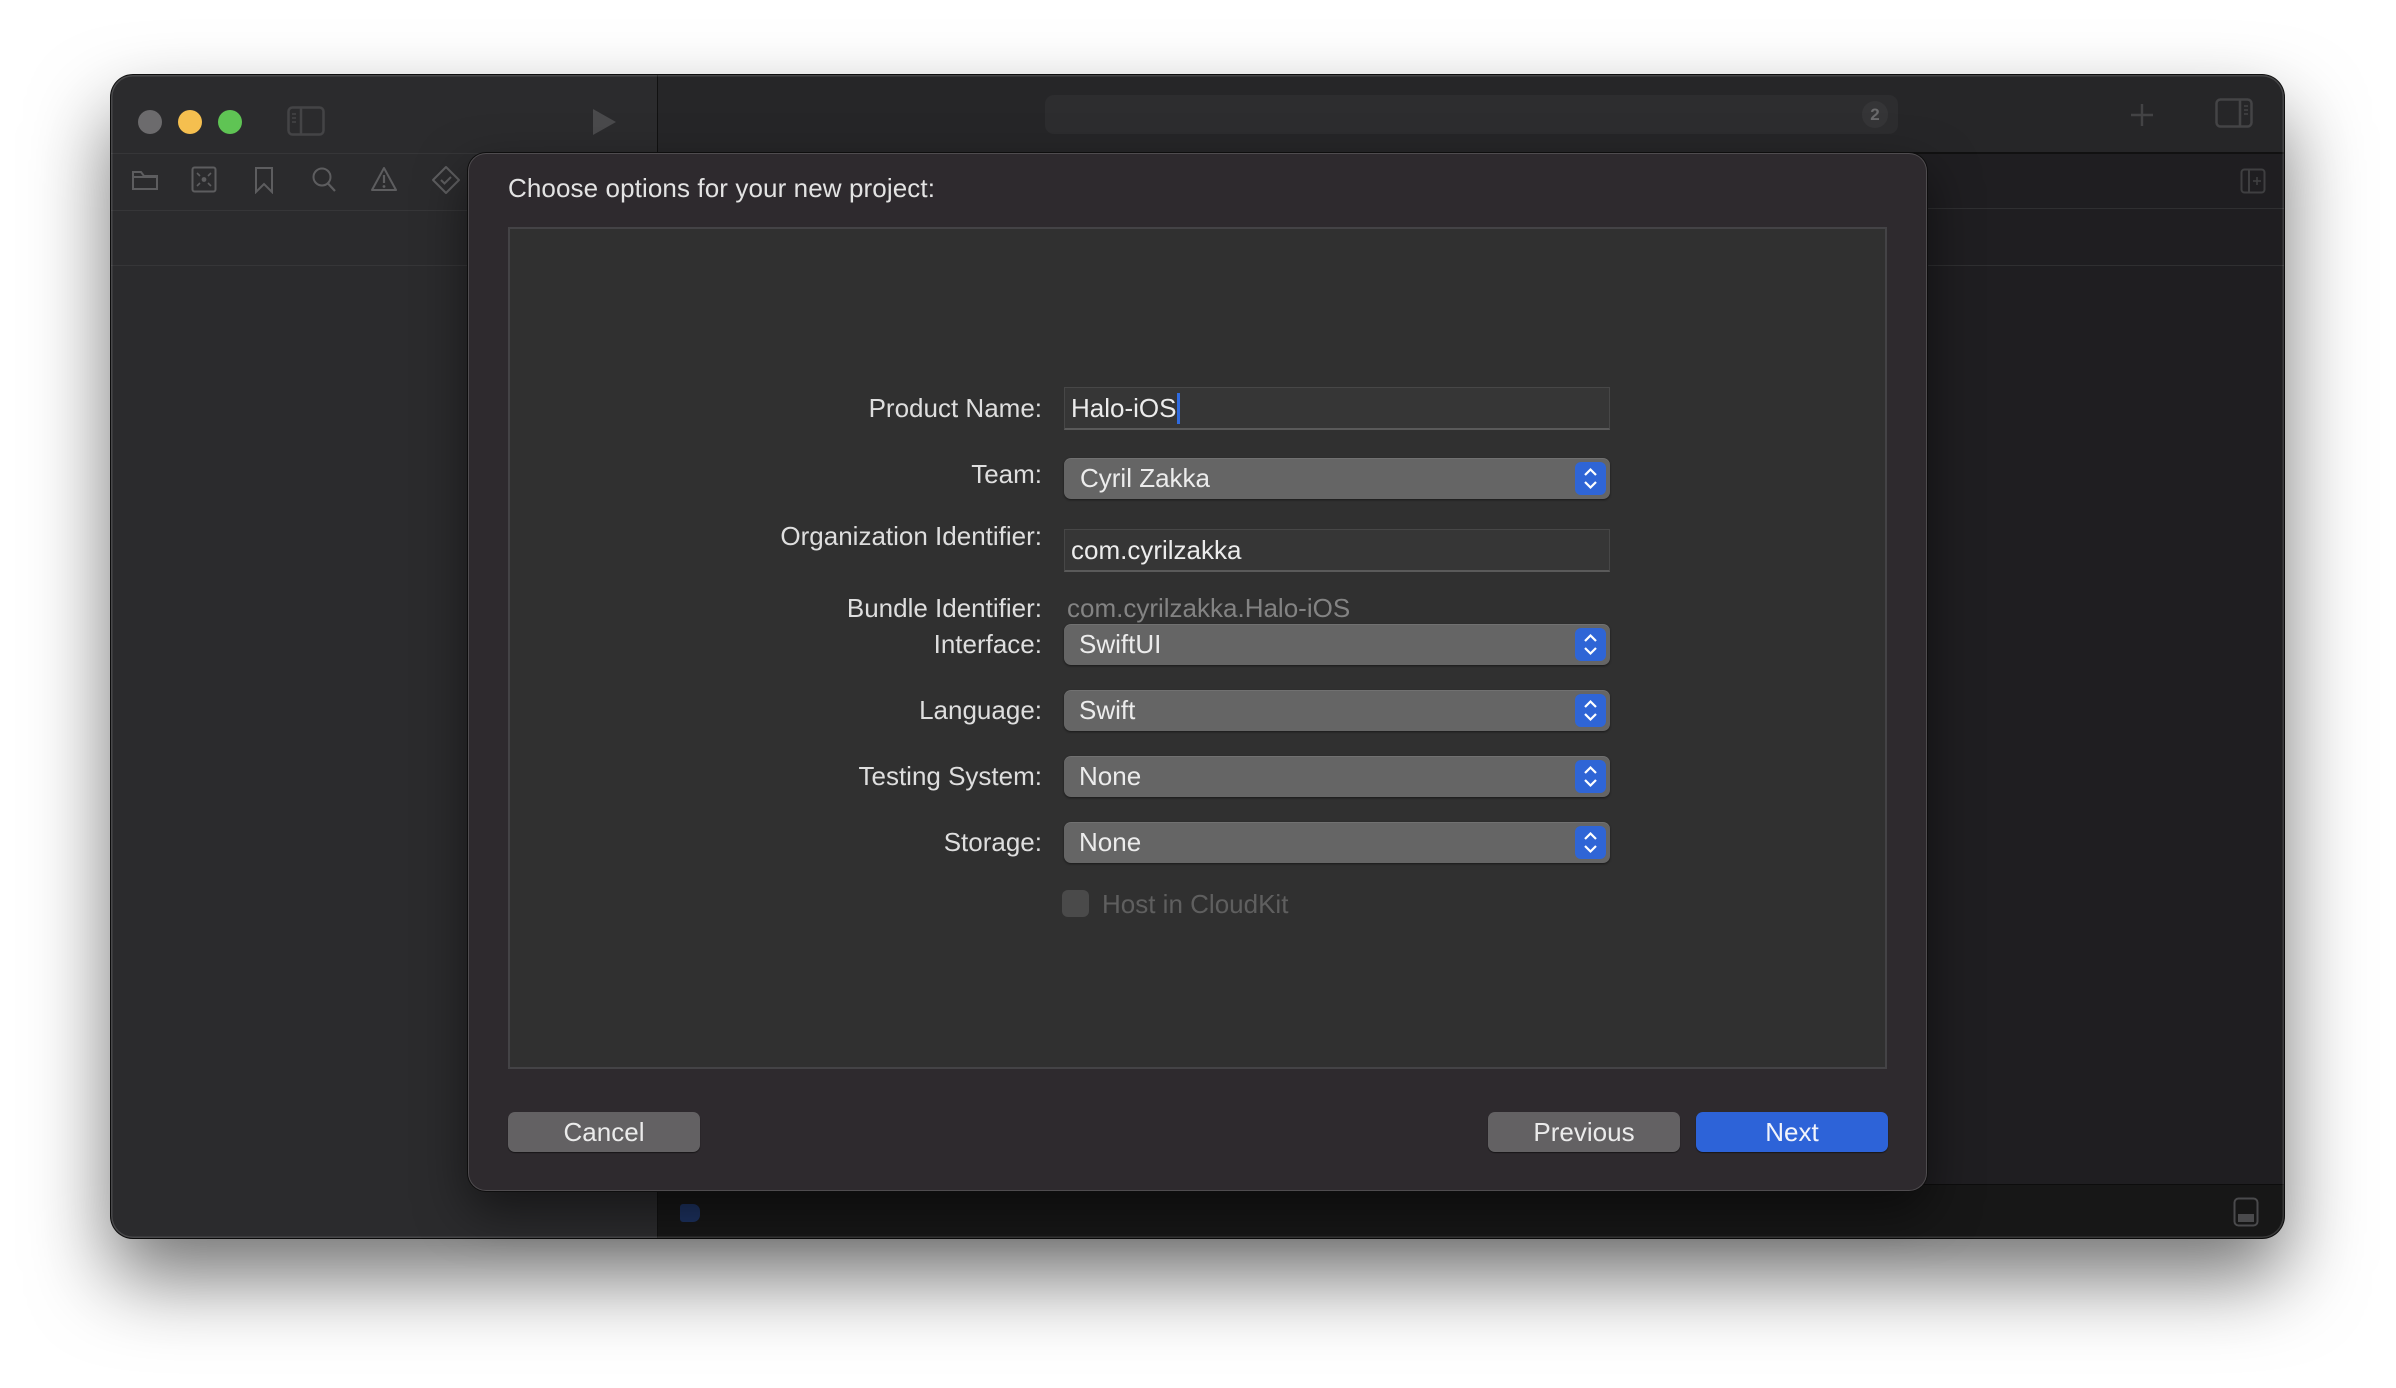 The height and width of the screenshot is (1388, 2396). Describe the element at coordinates (145, 180) in the screenshot. I see `folder-icon` at that location.